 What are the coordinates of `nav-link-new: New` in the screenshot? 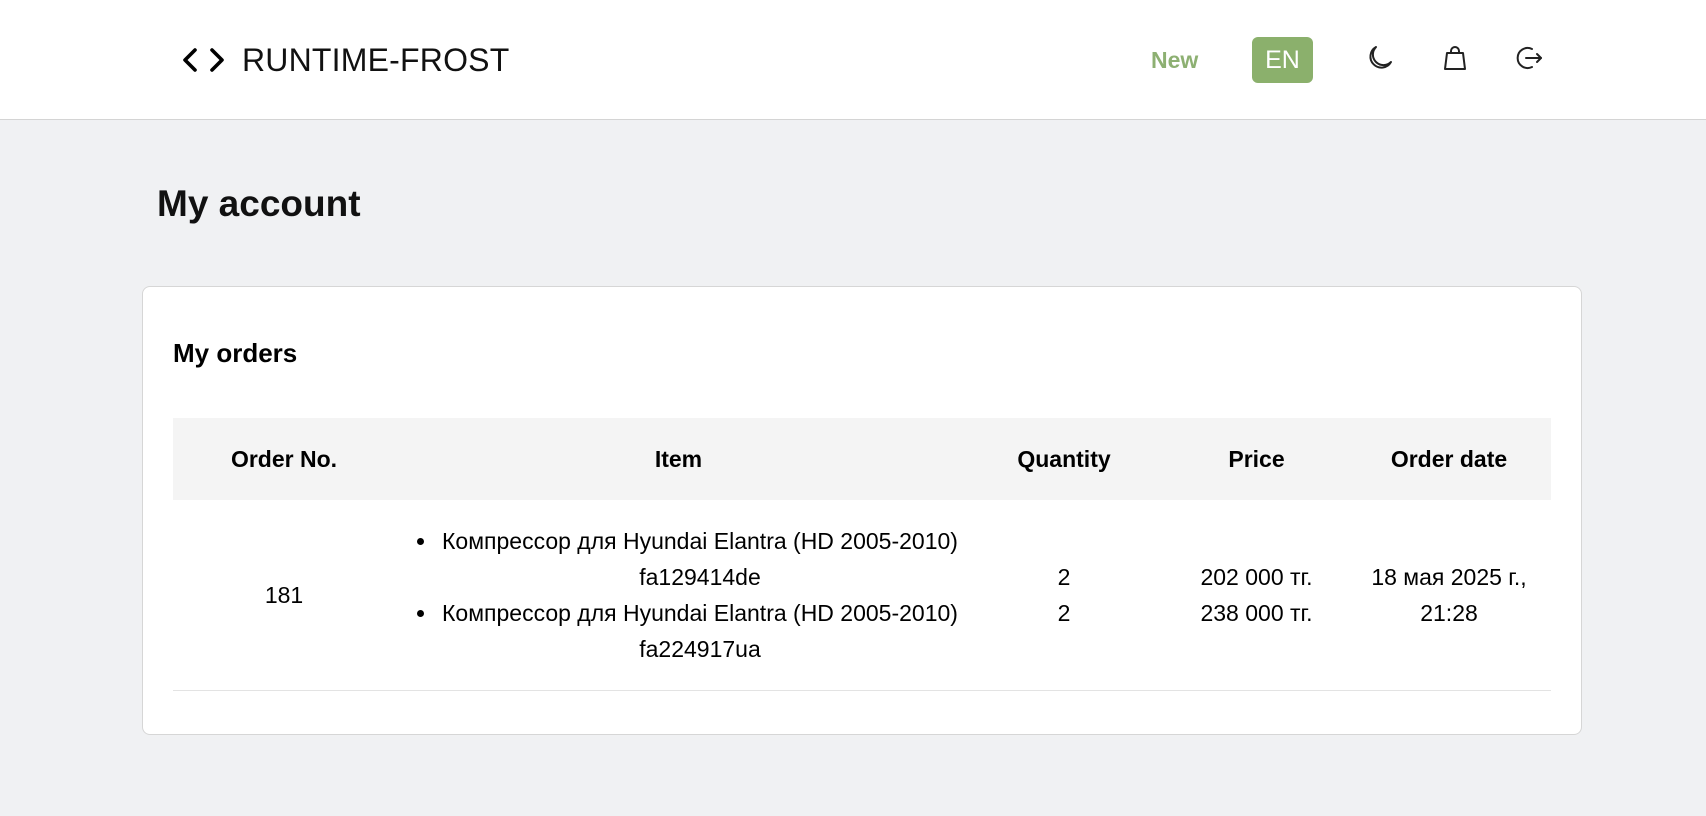 It's located at (1174, 60).